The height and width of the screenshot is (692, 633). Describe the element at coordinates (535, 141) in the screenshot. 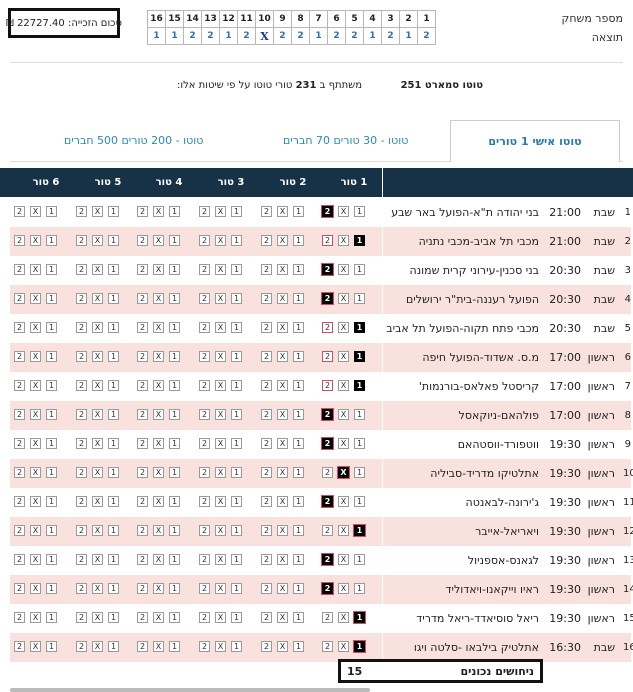

I see `tab-personal-toto: טוטו אישי 1 טורים` at that location.